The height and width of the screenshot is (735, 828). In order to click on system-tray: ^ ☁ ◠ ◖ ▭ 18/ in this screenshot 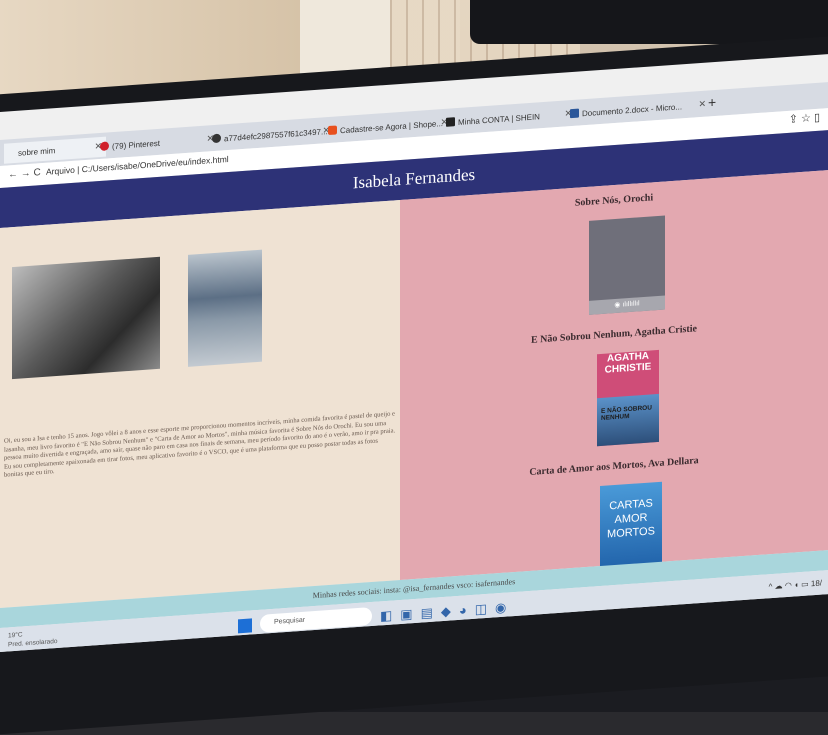, I will do `click(795, 585)`.